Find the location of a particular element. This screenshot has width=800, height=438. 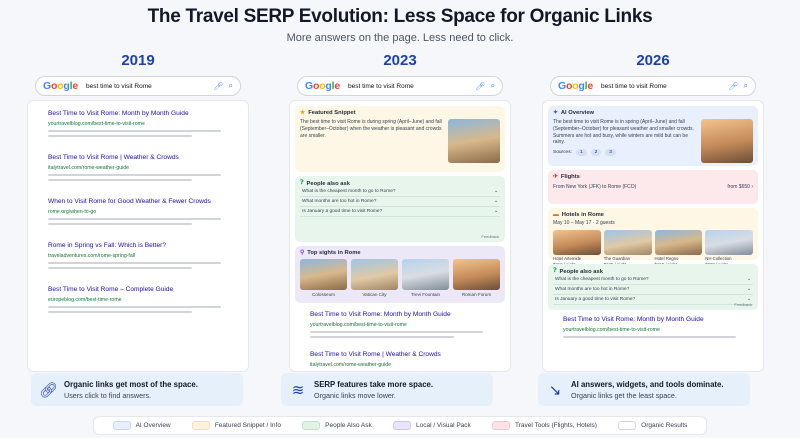

sparkle-icon: ✦ is located at coordinates (555, 113).